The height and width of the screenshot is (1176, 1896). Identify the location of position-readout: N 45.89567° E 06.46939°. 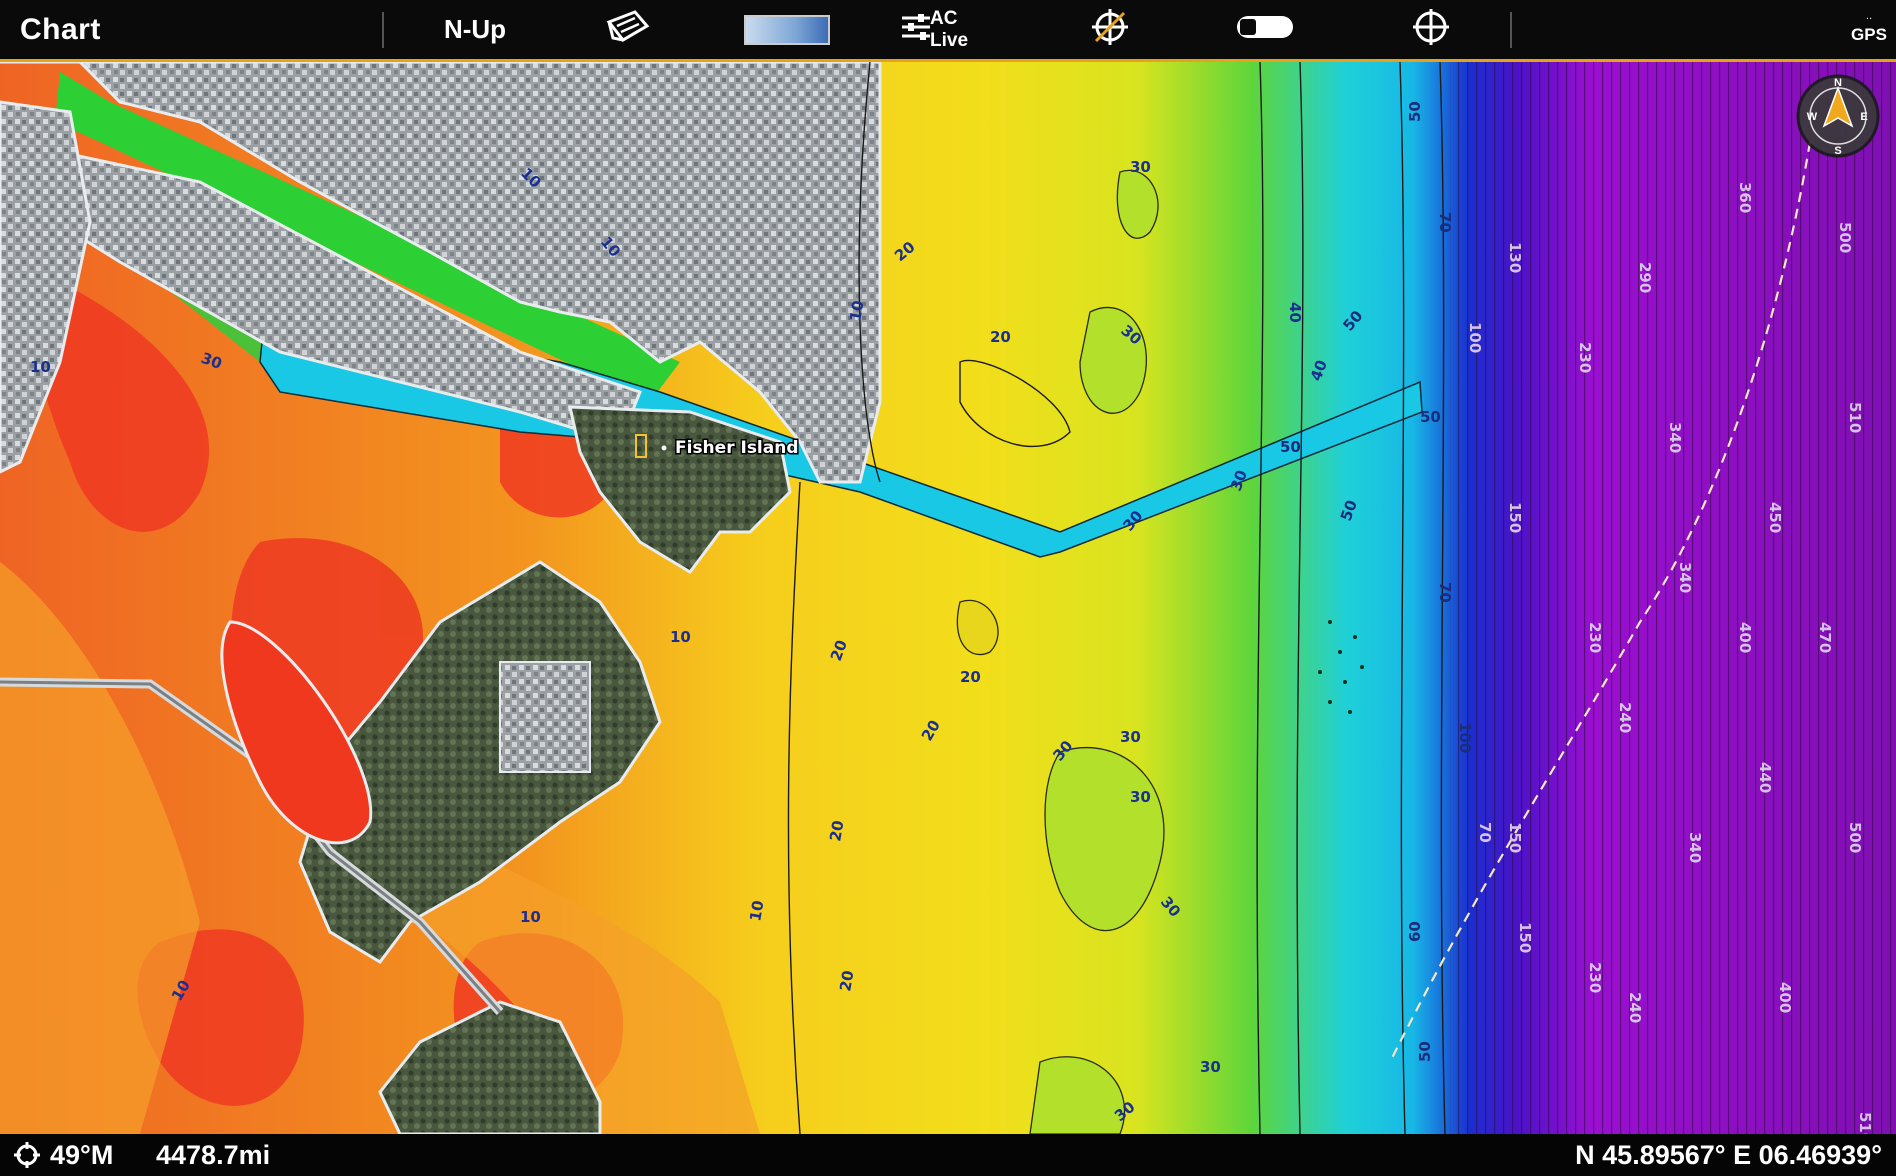
(1728, 1154).